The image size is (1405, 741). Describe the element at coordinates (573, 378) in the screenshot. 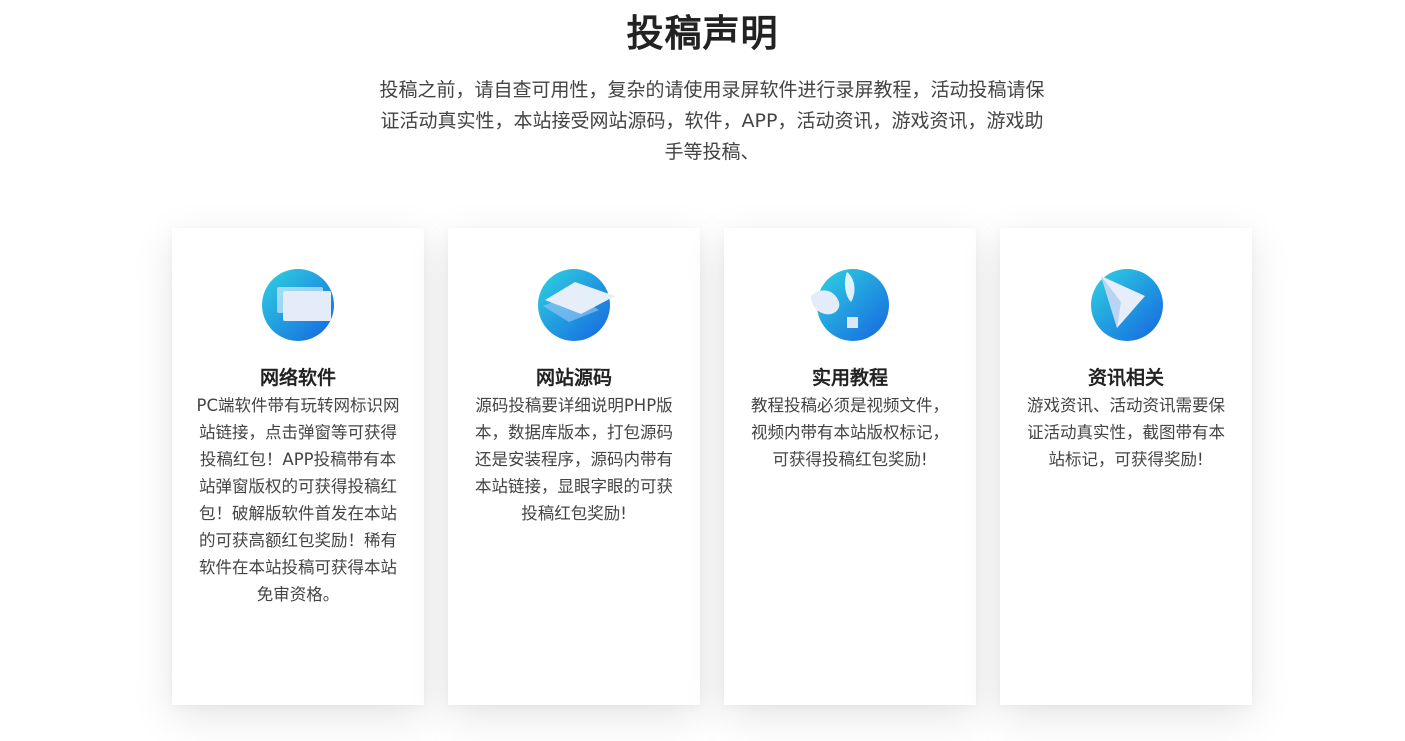

I see `card-title: 网站源码` at that location.